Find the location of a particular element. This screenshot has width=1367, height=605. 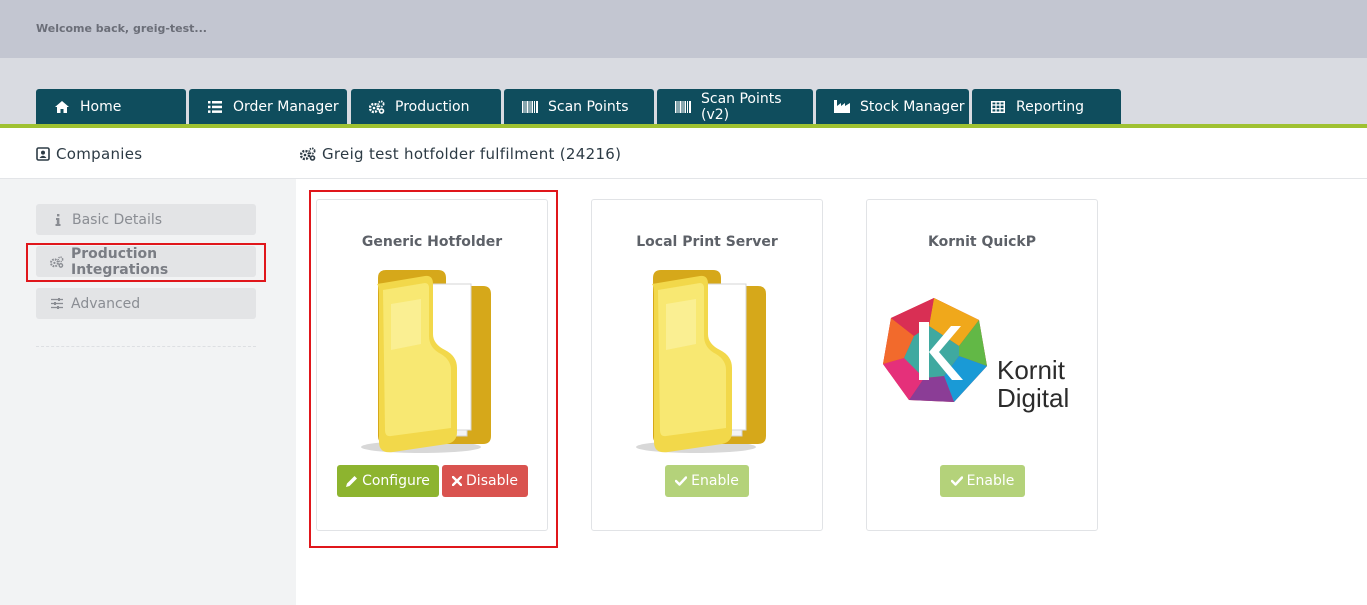

tab-scan-points-v2: Scan Points (v2) is located at coordinates (735, 106).